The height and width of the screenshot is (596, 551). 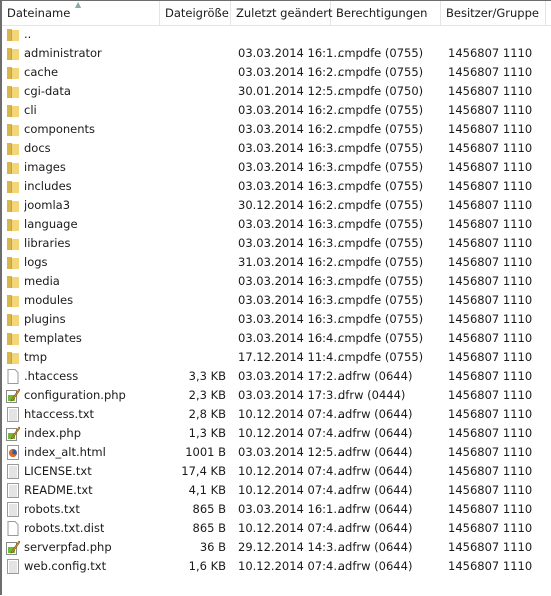 What do you see at coordinates (13, 395) in the screenshot?
I see `php-icon` at bounding box center [13, 395].